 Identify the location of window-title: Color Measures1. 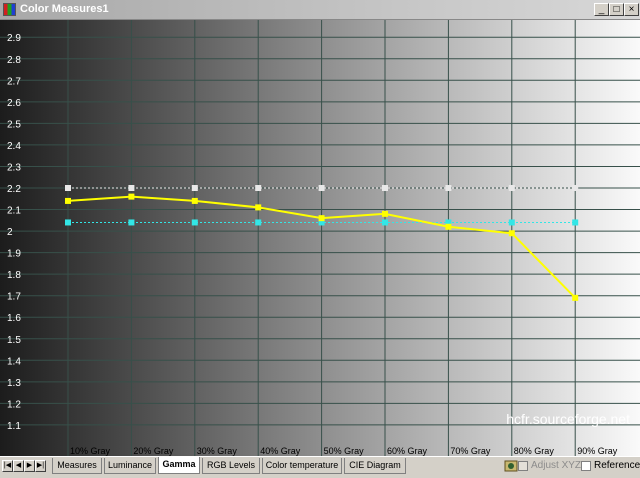
(64, 9).